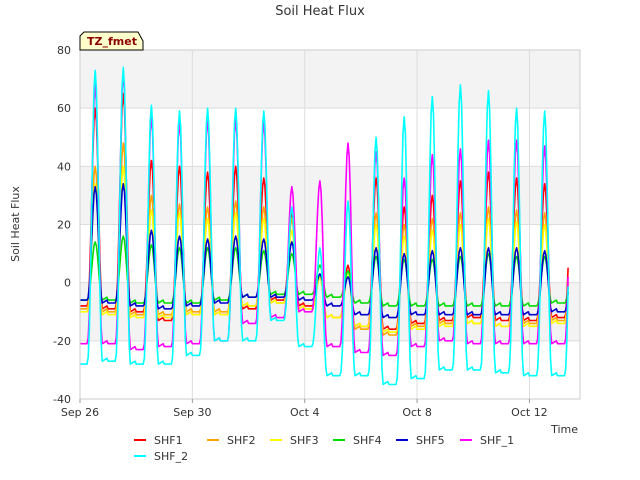 The width and height of the screenshot is (640, 480). What do you see at coordinates (64, 166) in the screenshot?
I see `y-tick-label: 40` at bounding box center [64, 166].